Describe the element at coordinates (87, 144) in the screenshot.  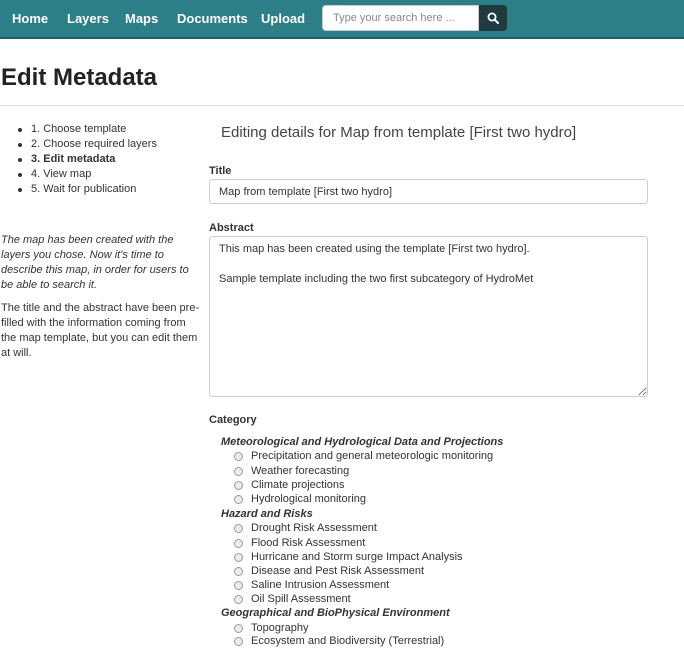
I see `step-item: 2. Choose required layers` at that location.